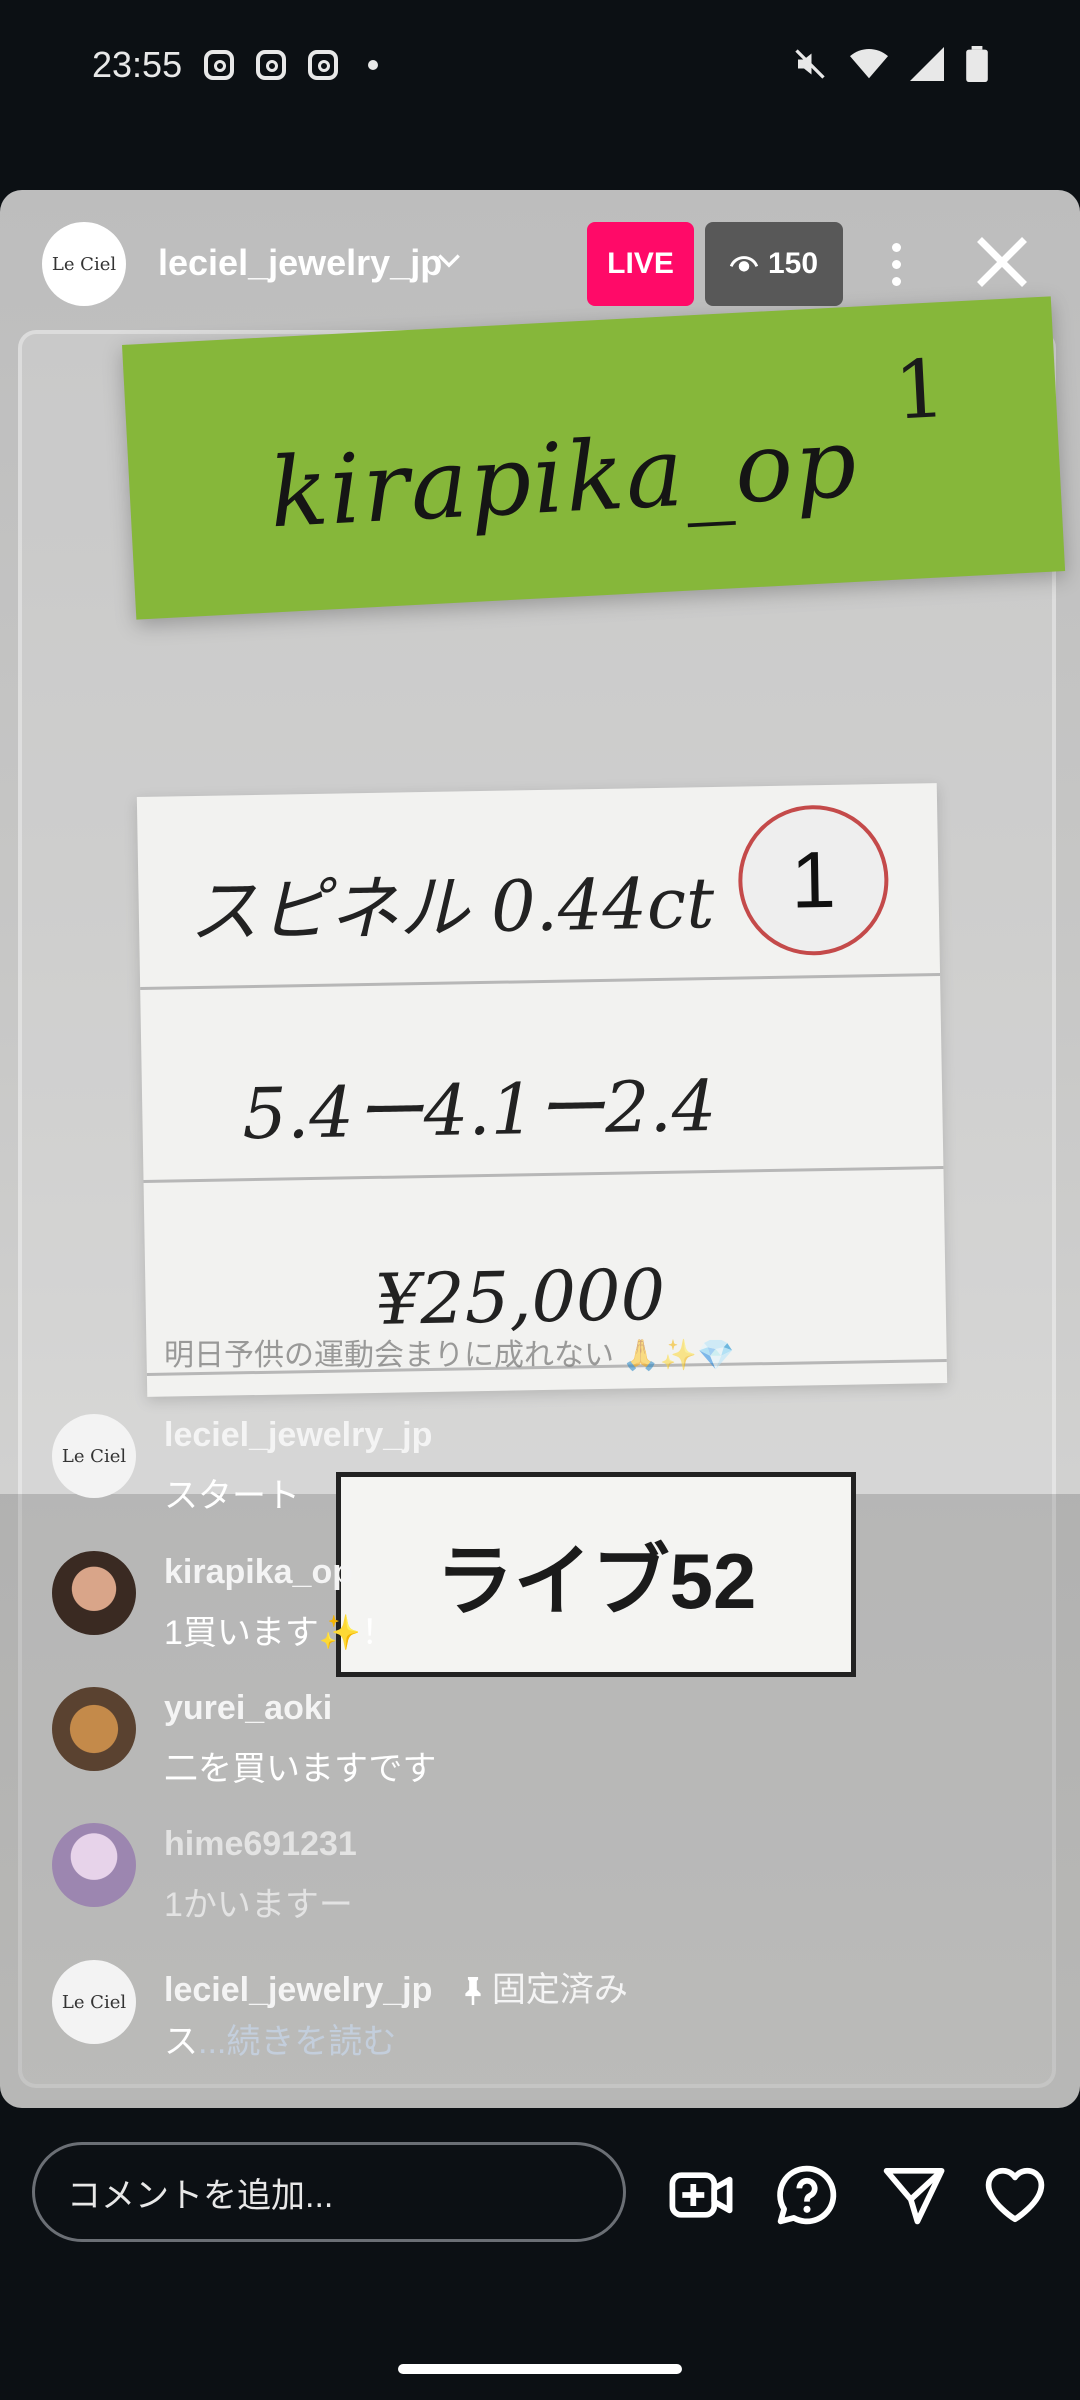  Describe the element at coordinates (300, 263) in the screenshot. I see `host-username: leciel_jewelry_jp` at that location.